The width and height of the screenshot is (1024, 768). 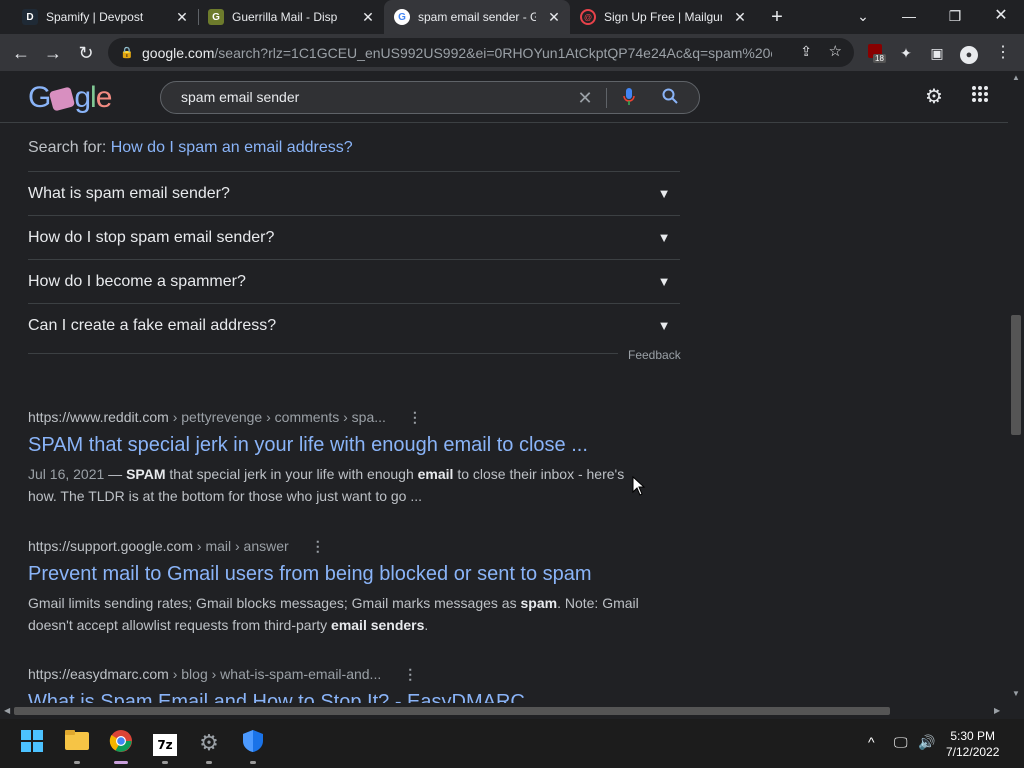 I want to click on tab-spamify-devpost: D Spamify | Devpost ✕, so click(x=105, y=17).